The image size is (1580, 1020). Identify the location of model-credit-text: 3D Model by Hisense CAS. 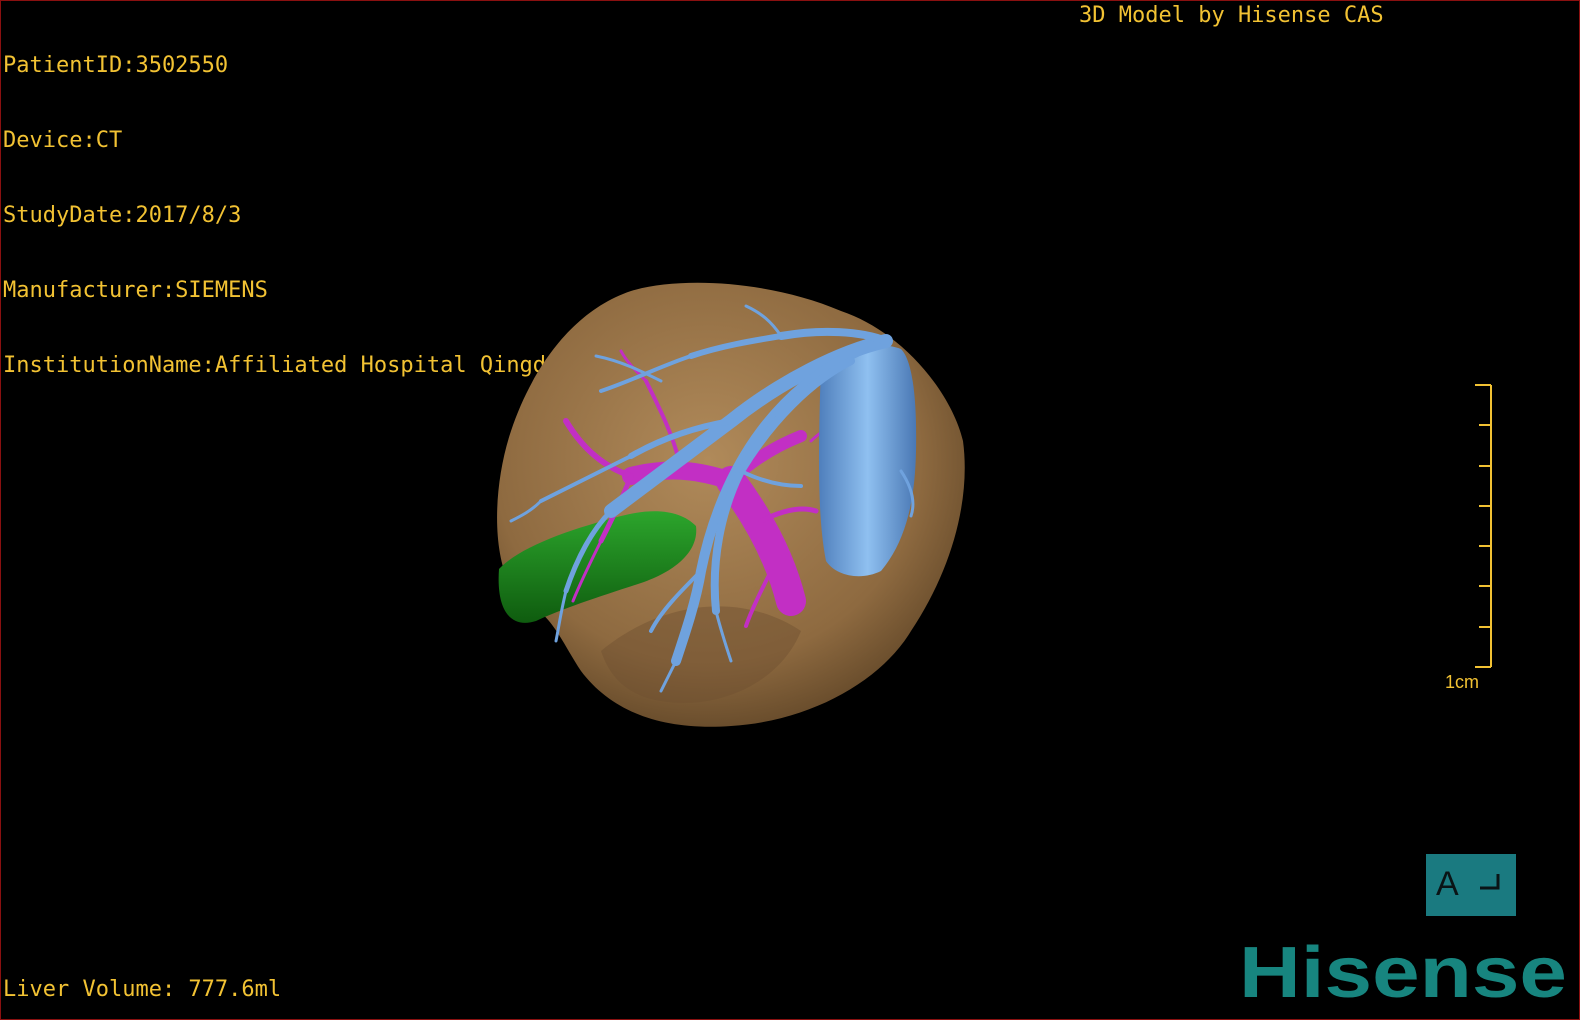
(1231, 15).